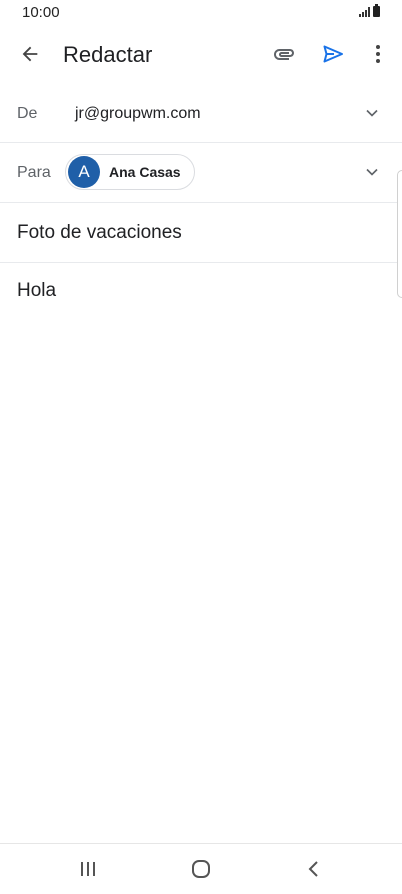 Image resolution: width=402 pixels, height=894 pixels. Describe the element at coordinates (36, 291) in the screenshot. I see `body-field: Hola` at that location.